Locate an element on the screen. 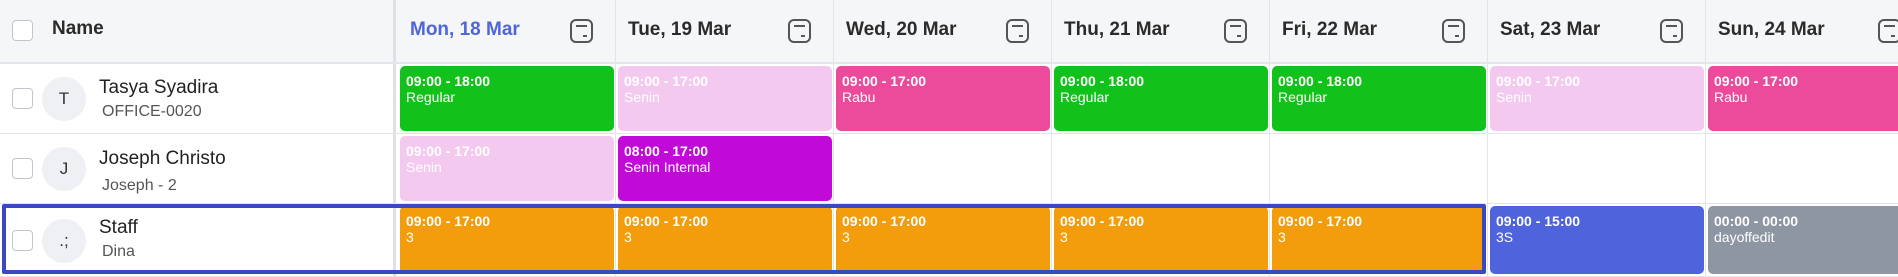 This screenshot has height=277, width=1898. employee-code: OFFICE-0020 is located at coordinates (152, 111).